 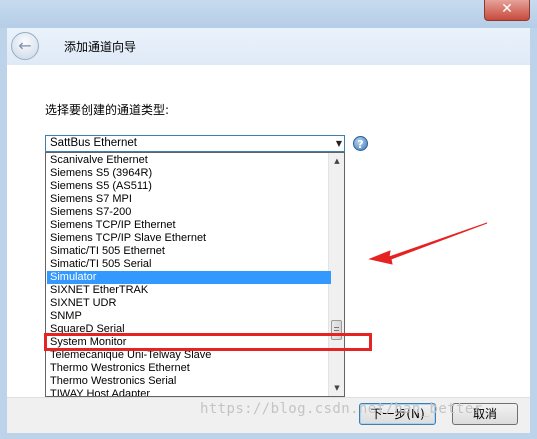 What do you see at coordinates (195, 143) in the screenshot?
I see `channel-type-select: SattBus Ethernet ▼` at bounding box center [195, 143].